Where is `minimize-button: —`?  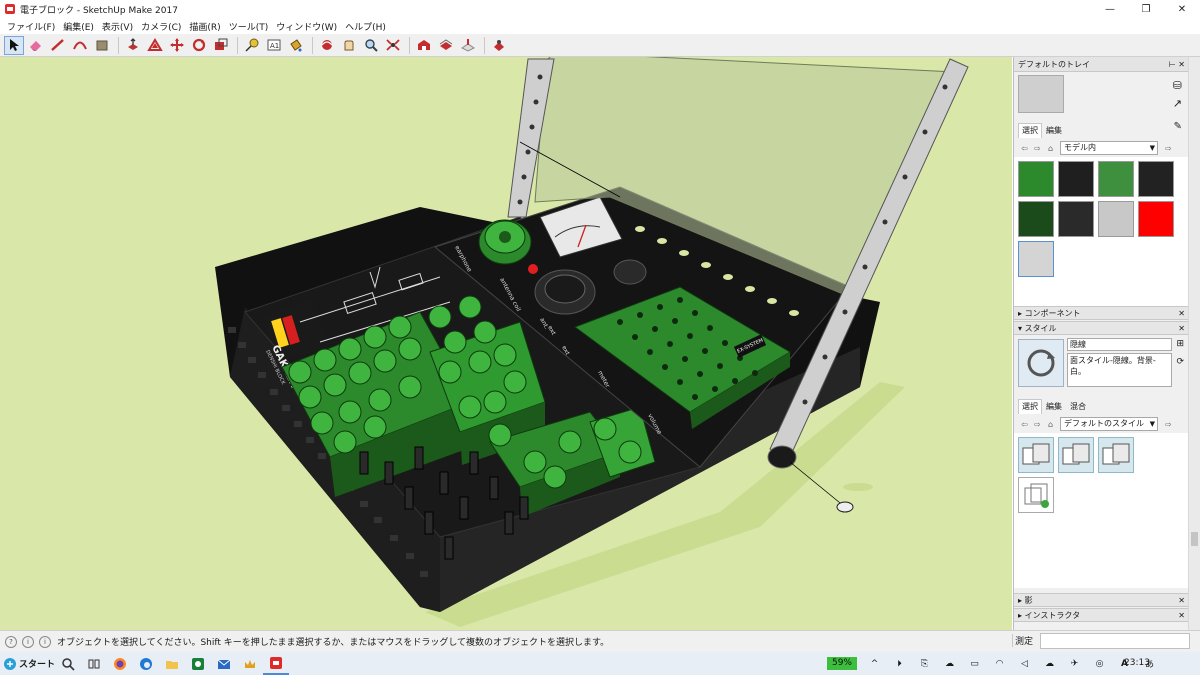 minimize-button: — is located at coordinates (1110, 9).